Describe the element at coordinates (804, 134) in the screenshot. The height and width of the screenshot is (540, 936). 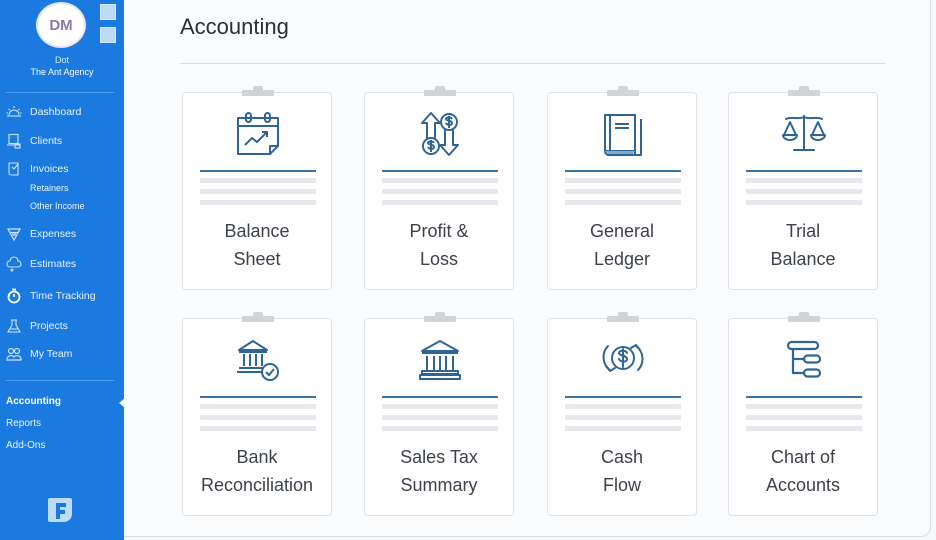
I see `scales-icon` at that location.